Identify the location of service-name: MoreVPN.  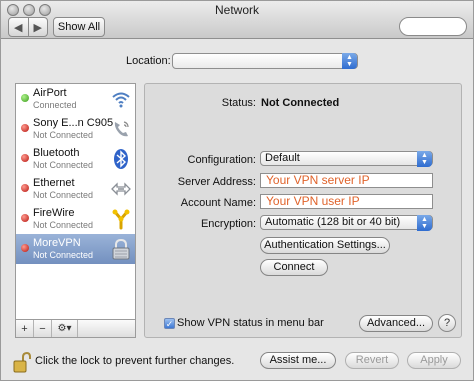
(57, 243).